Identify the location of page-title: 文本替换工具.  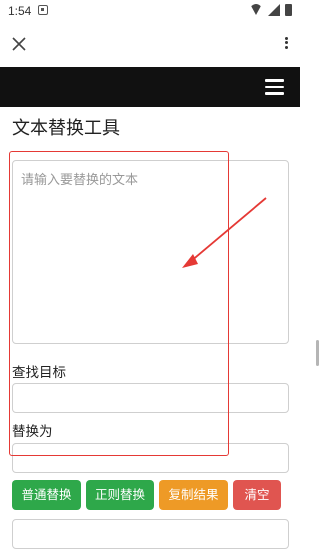
(66, 128).